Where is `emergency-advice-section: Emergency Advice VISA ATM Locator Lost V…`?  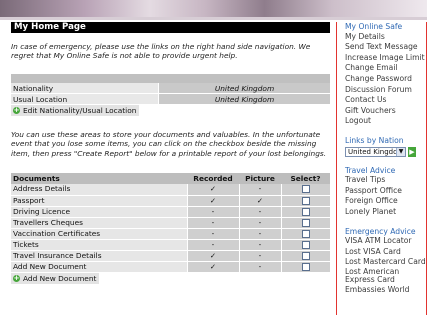
emergency-advice-section: Emergency Advice VISA ATM Locator Lost V… is located at coordinates (385, 261).